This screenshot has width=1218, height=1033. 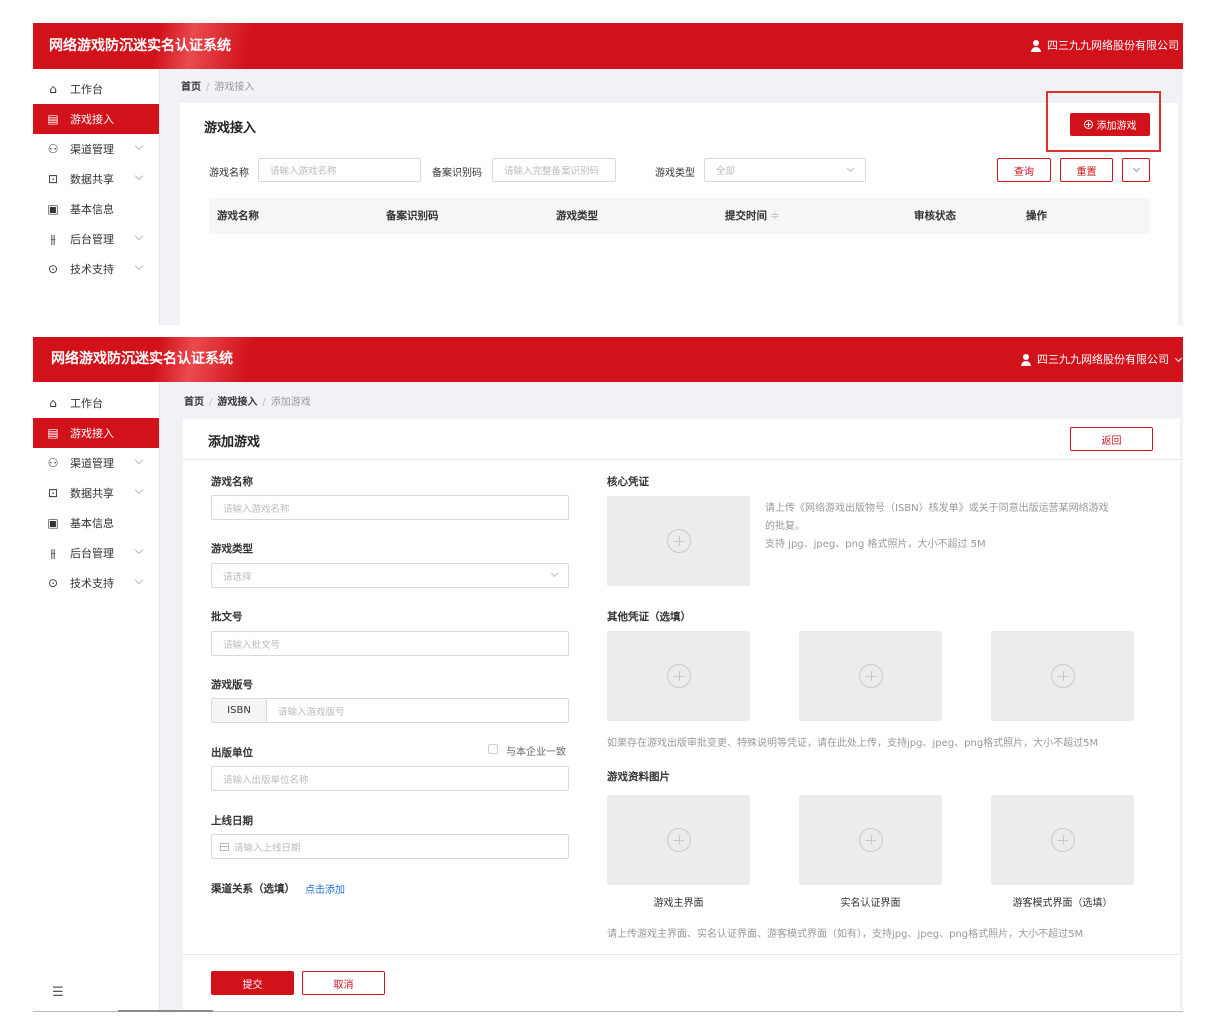 I want to click on version-no-input: ISBN 请输入游戏版号, so click(x=390, y=710).